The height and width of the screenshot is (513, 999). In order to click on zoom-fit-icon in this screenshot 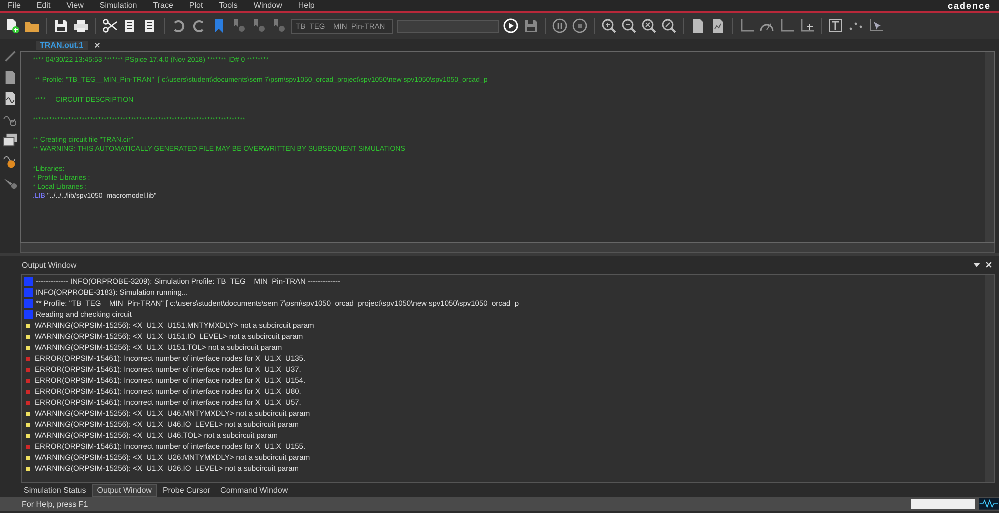, I will do `click(649, 26)`.